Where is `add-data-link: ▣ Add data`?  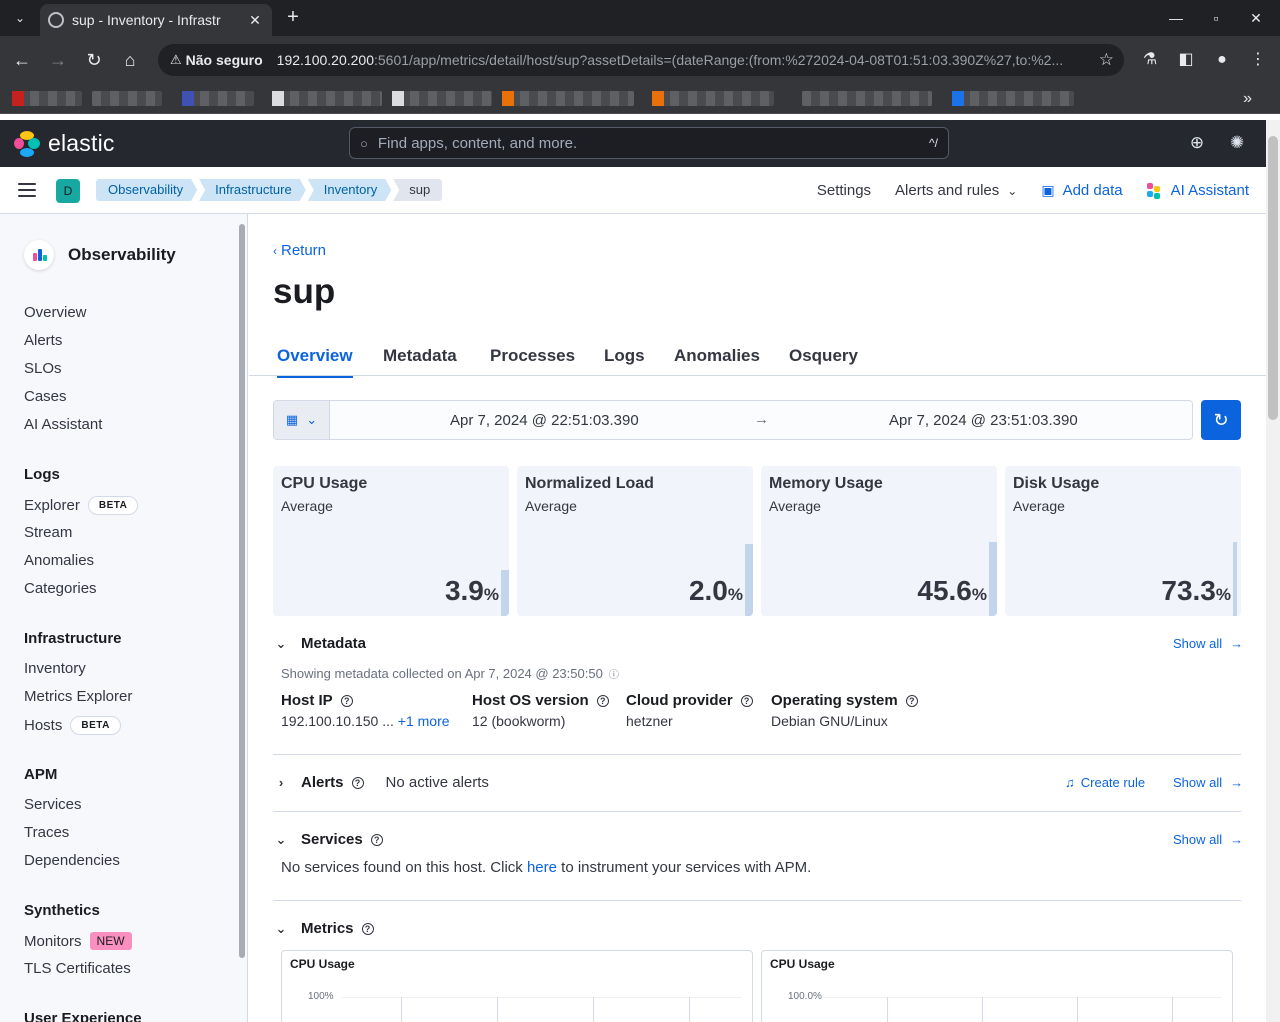 add-data-link: ▣ Add data is located at coordinates (1081, 190).